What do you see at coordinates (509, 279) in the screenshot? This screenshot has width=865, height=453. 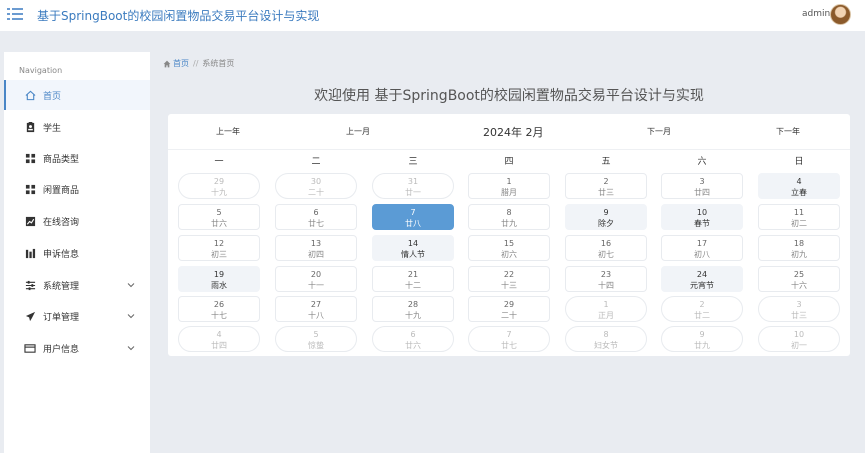 I see `calendar-day: 22 十三` at bounding box center [509, 279].